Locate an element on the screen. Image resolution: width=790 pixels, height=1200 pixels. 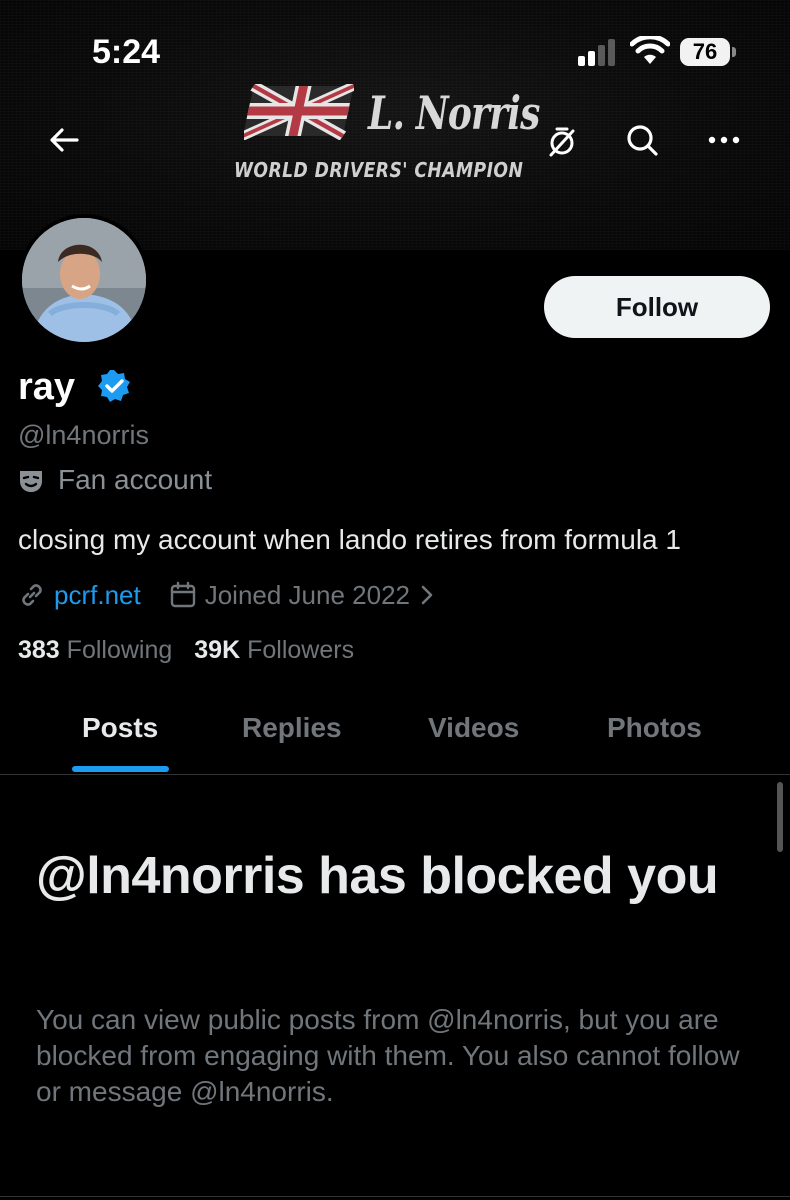
banner-logo-subtitle: WORLD DRIVERS' CHAMPION is located at coordinates (379, 170).